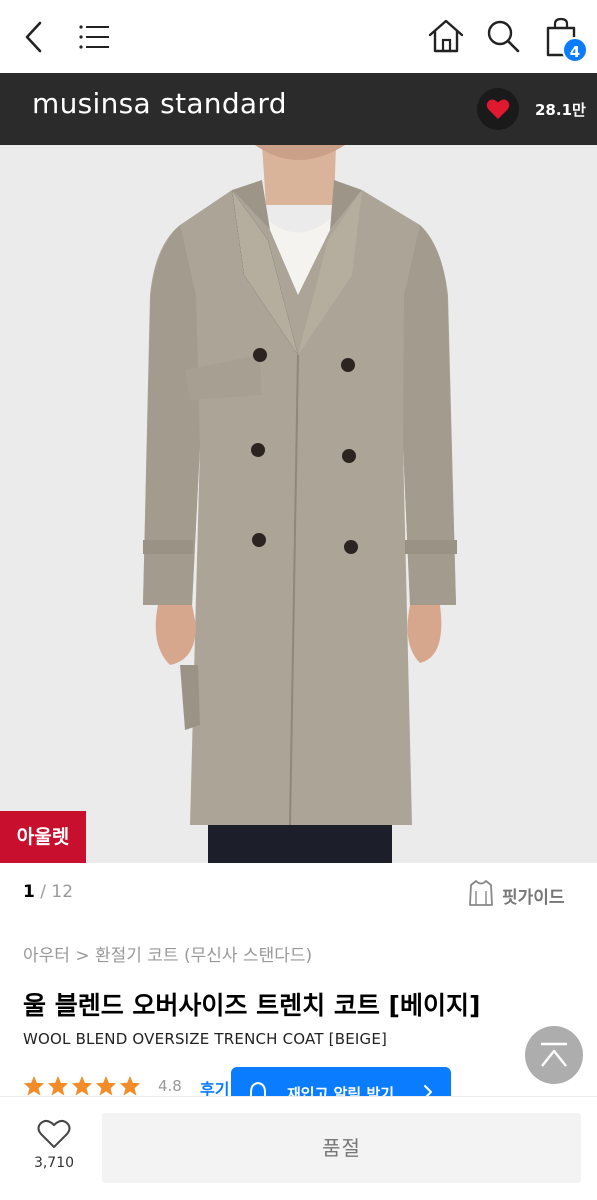 Image resolution: width=597 pixels, height=1200 pixels. I want to click on scroll-top-button, so click(554, 1055).